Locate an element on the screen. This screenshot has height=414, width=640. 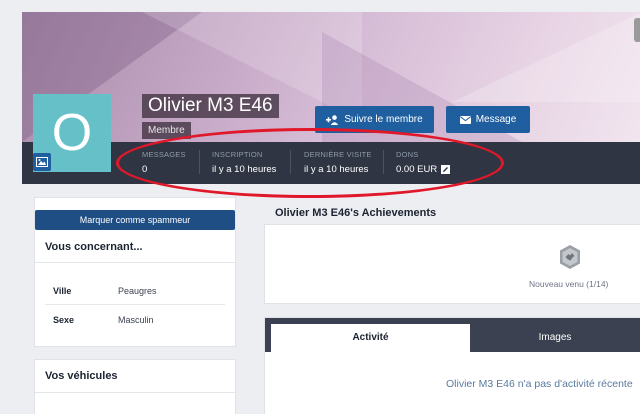
field-value: Masculin is located at coordinates (136, 320).